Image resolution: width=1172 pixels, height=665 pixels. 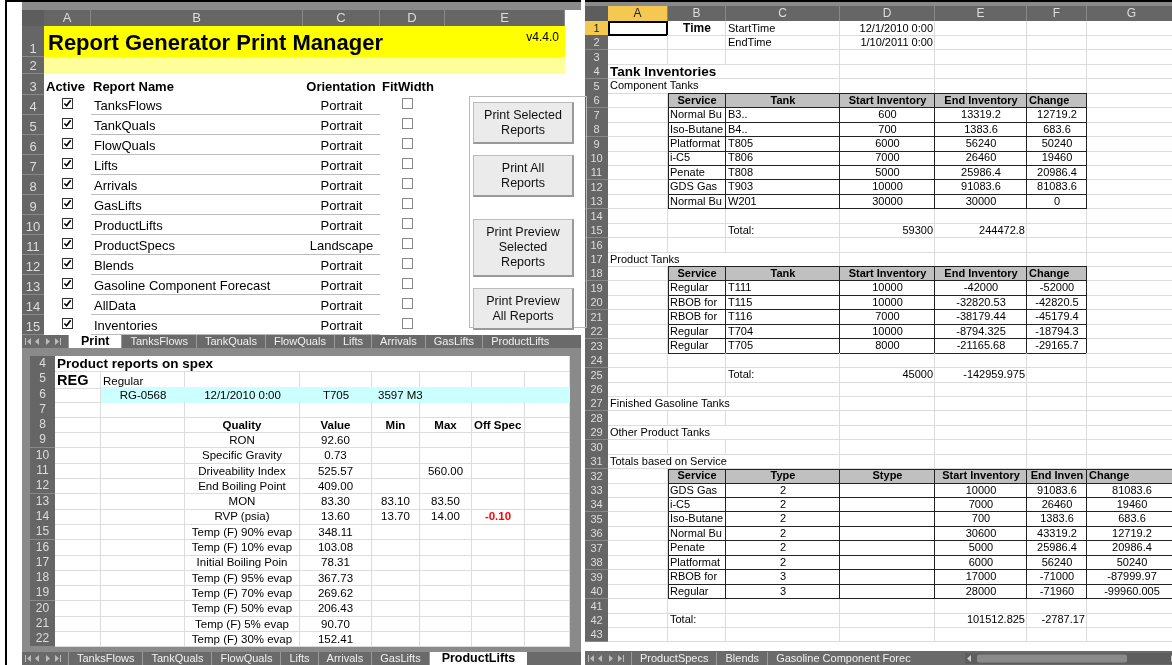 What do you see at coordinates (674, 658) in the screenshot?
I see `sheet-tab: ProductSpecs` at bounding box center [674, 658].